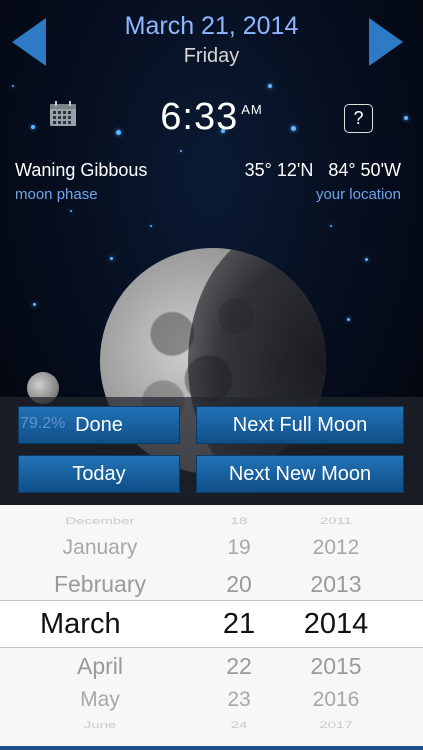  What do you see at coordinates (239, 725) in the screenshot?
I see `picker-day-item: 24` at bounding box center [239, 725].